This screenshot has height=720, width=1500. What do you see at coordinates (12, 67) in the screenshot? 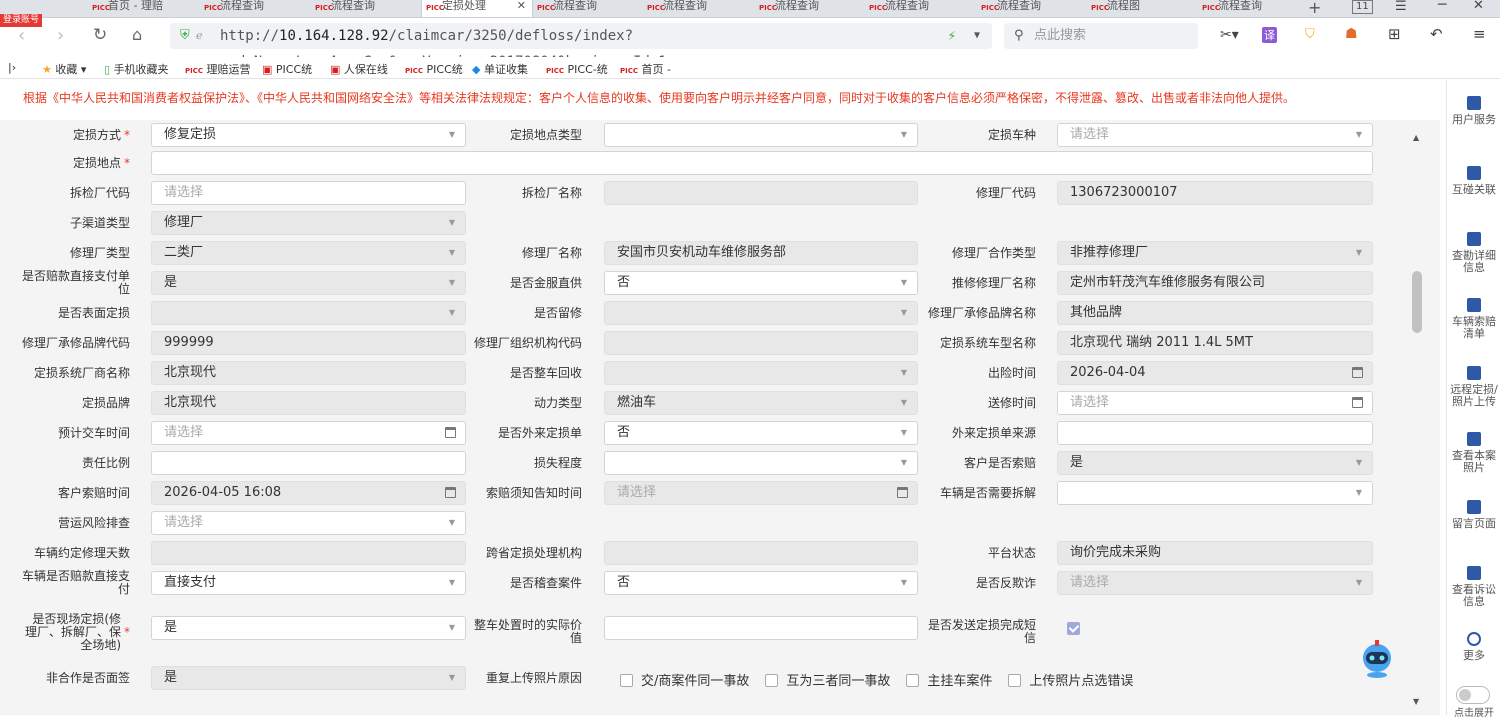
I see `bookmarks-toggle-icon: |›` at bounding box center [12, 67].